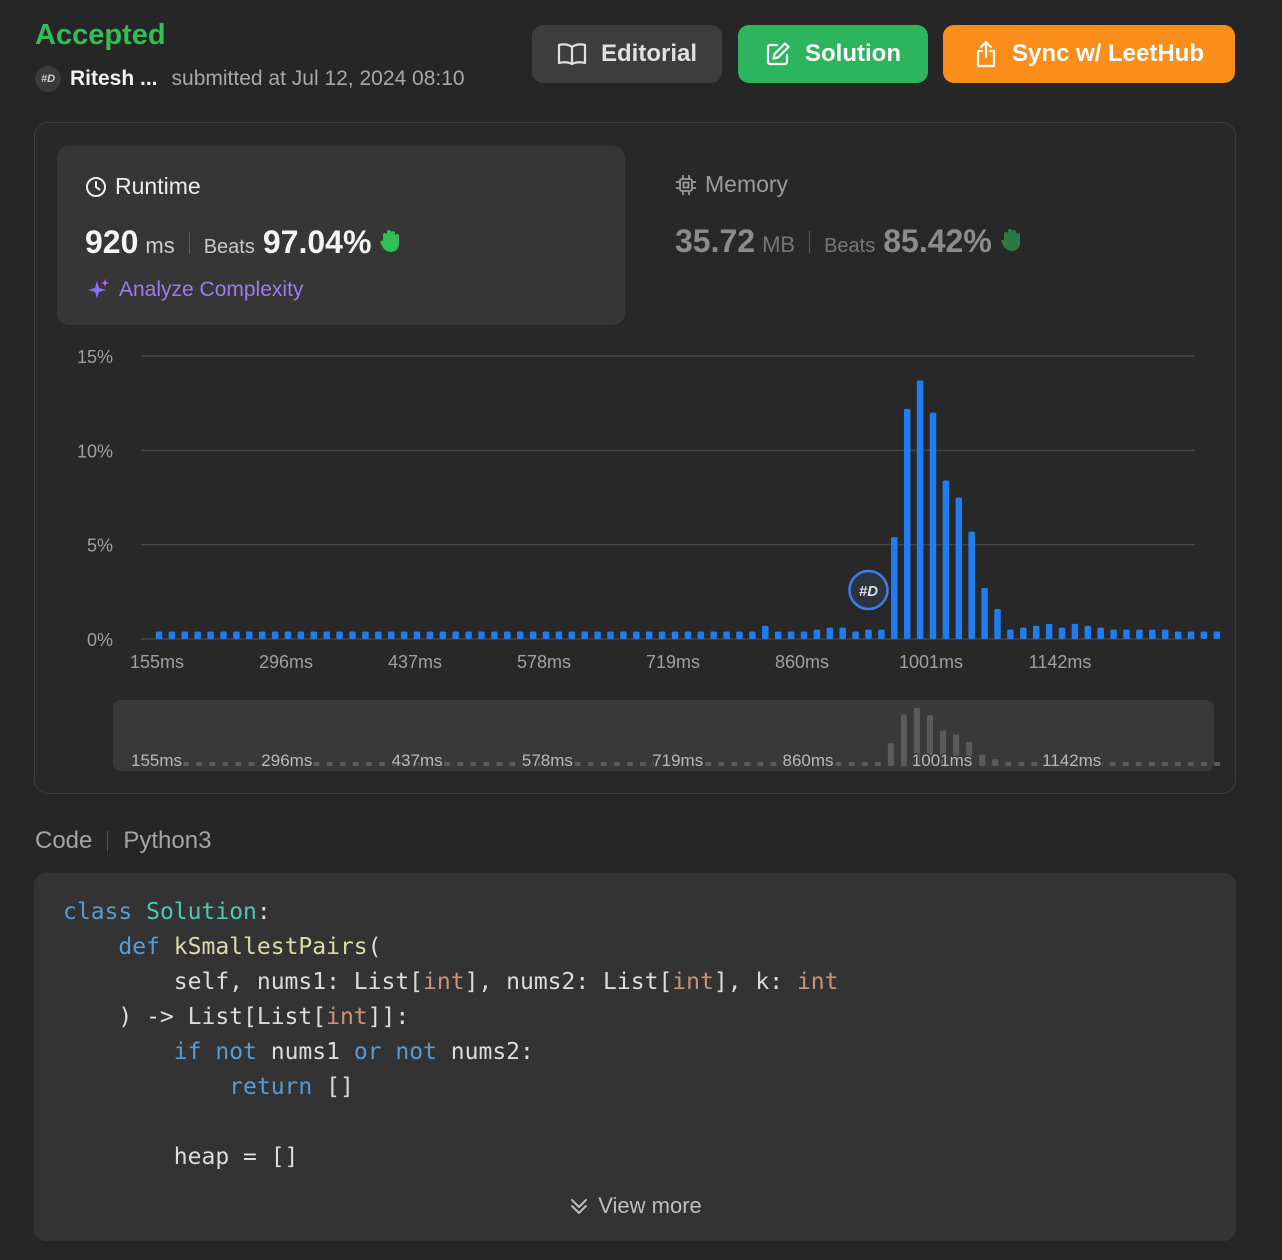  Describe the element at coordinates (650, 1205) in the screenshot. I see `view-more-label: View more` at that location.